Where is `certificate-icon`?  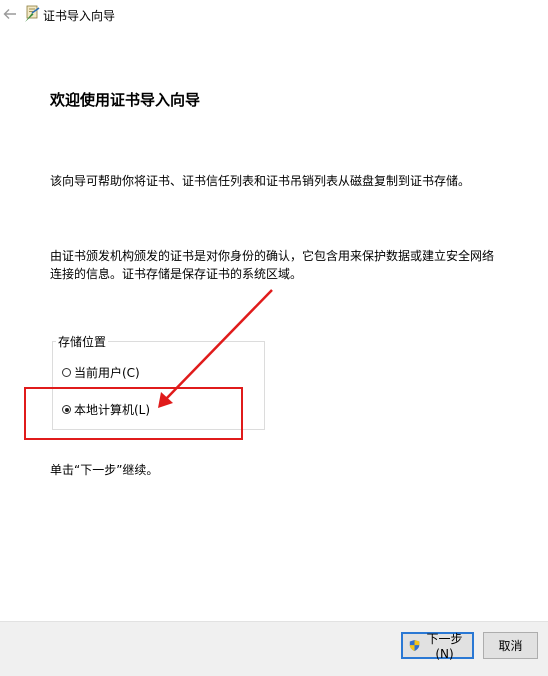
certificate-icon is located at coordinates (32, 13).